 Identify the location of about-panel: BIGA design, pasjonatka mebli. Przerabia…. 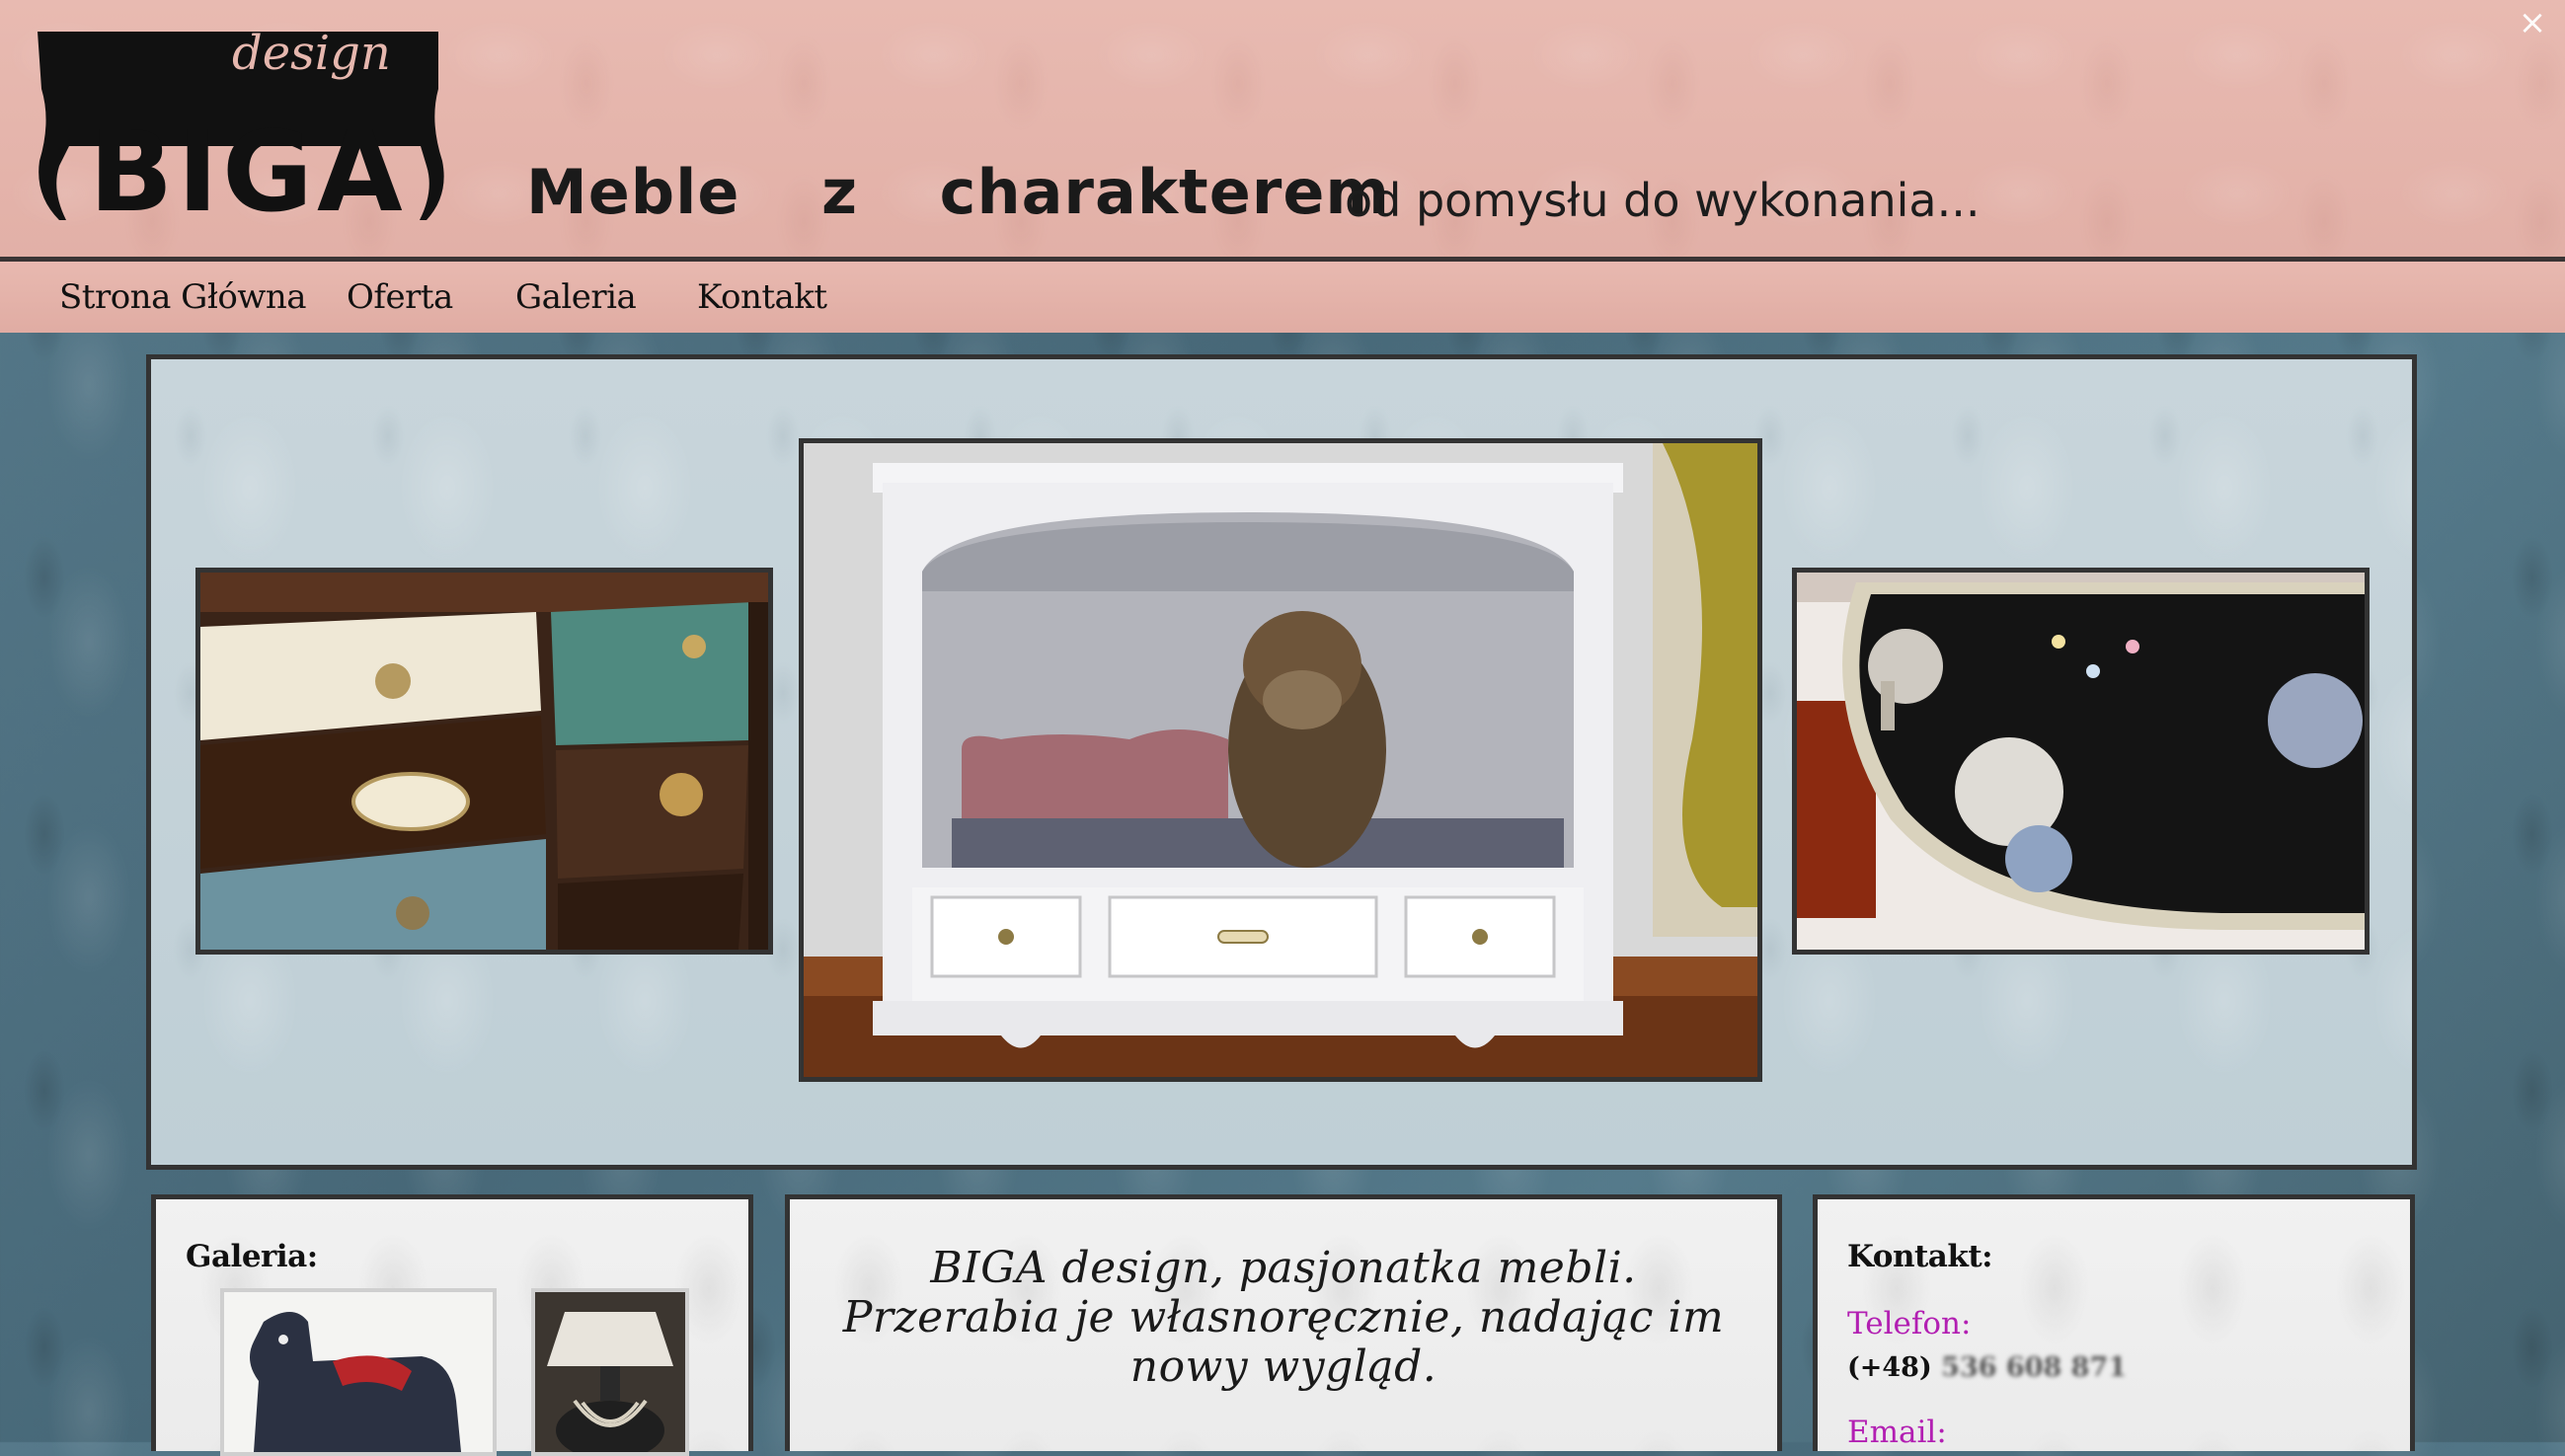
(1283, 1322).